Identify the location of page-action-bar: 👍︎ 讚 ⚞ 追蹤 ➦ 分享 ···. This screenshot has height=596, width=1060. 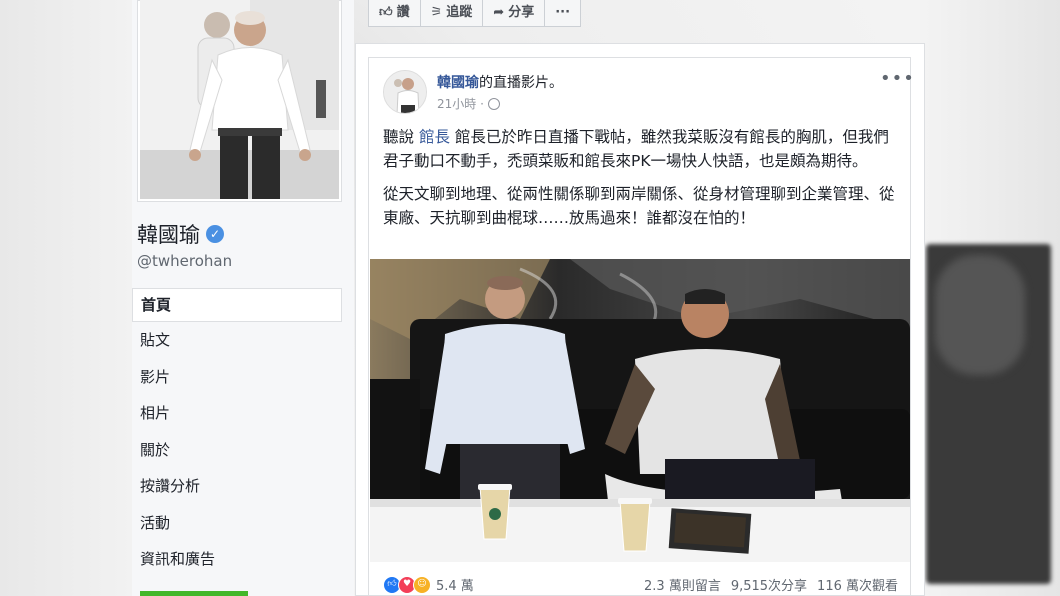
(475, 13).